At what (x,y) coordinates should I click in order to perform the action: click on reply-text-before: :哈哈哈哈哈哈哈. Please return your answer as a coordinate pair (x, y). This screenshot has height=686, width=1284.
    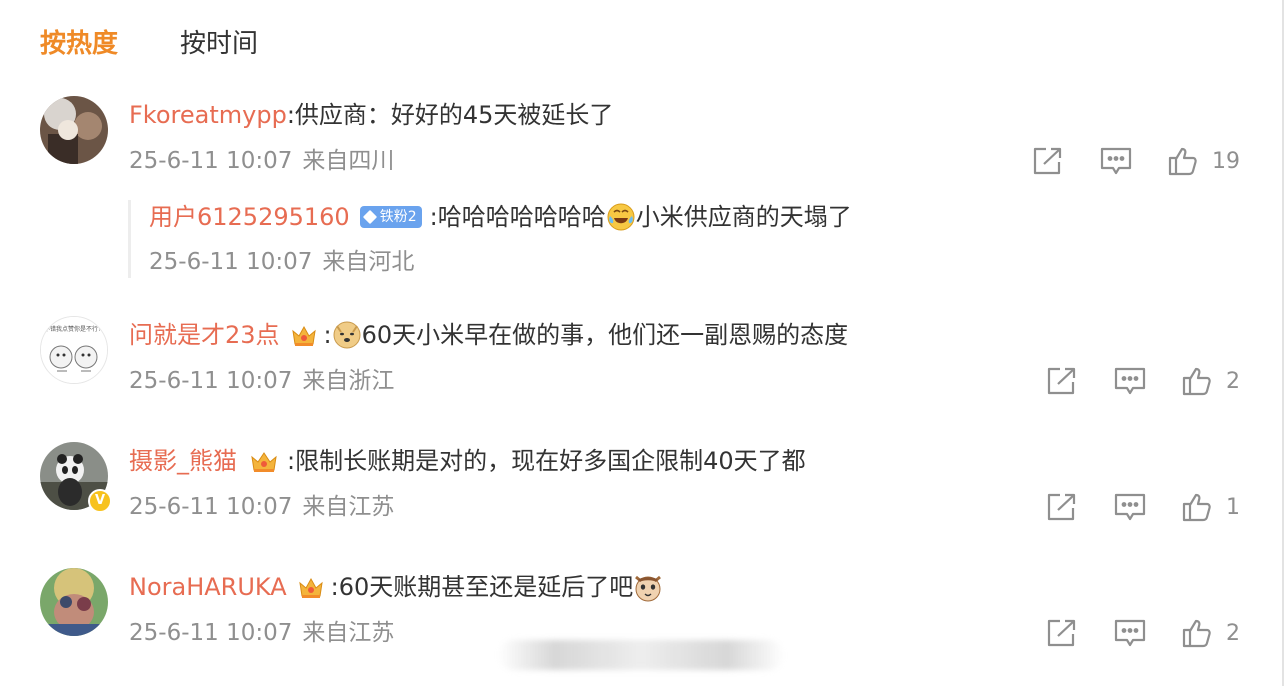
    Looking at the image, I should click on (517, 217).